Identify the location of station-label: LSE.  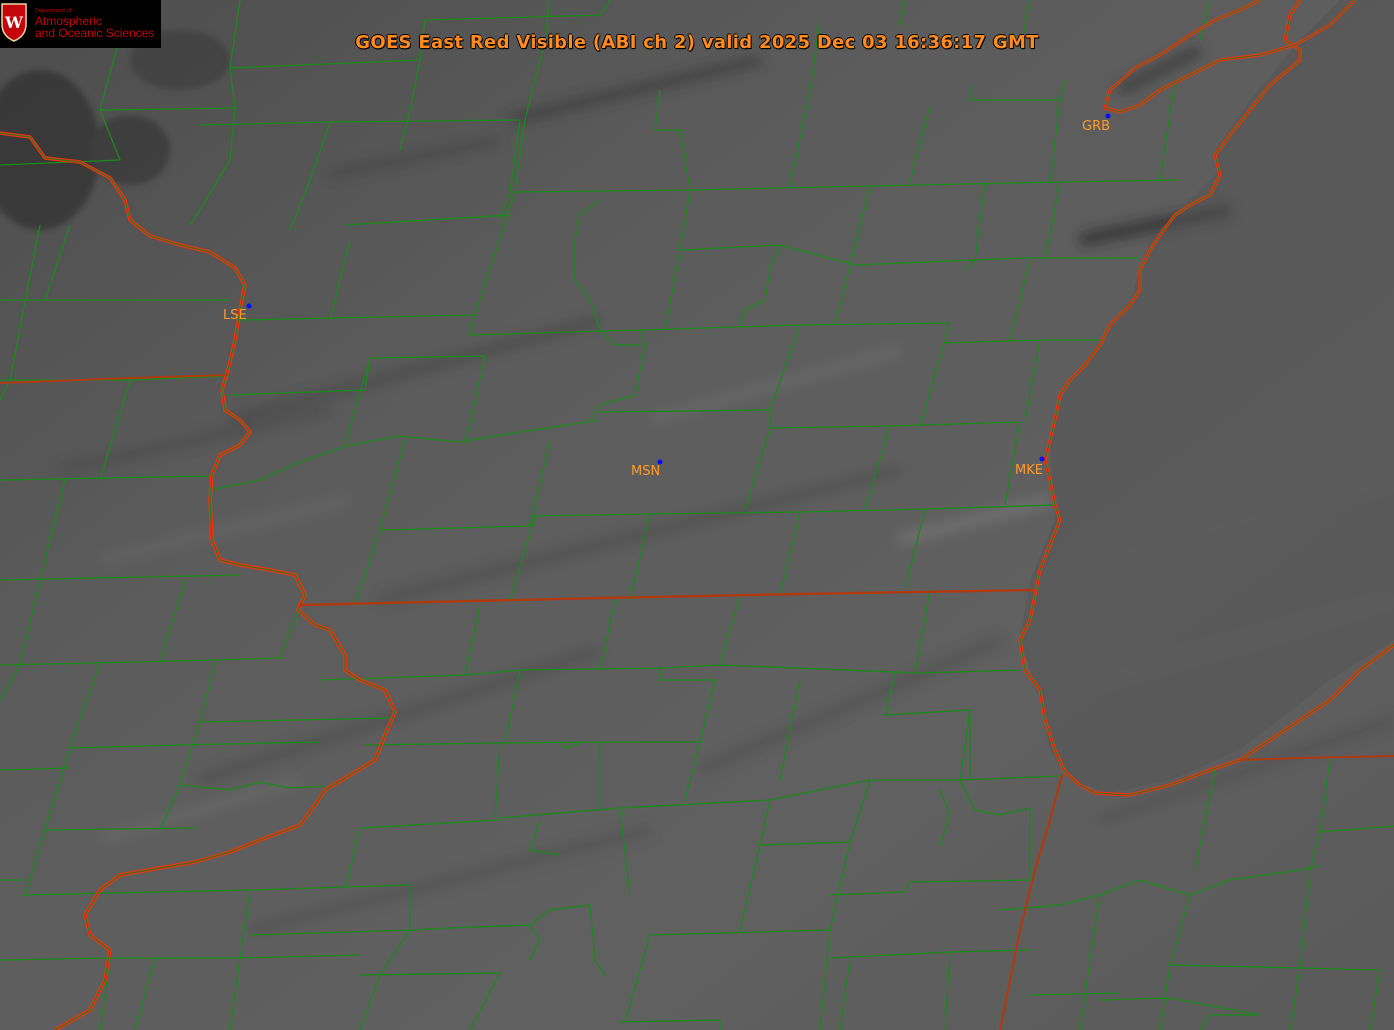
(235, 315).